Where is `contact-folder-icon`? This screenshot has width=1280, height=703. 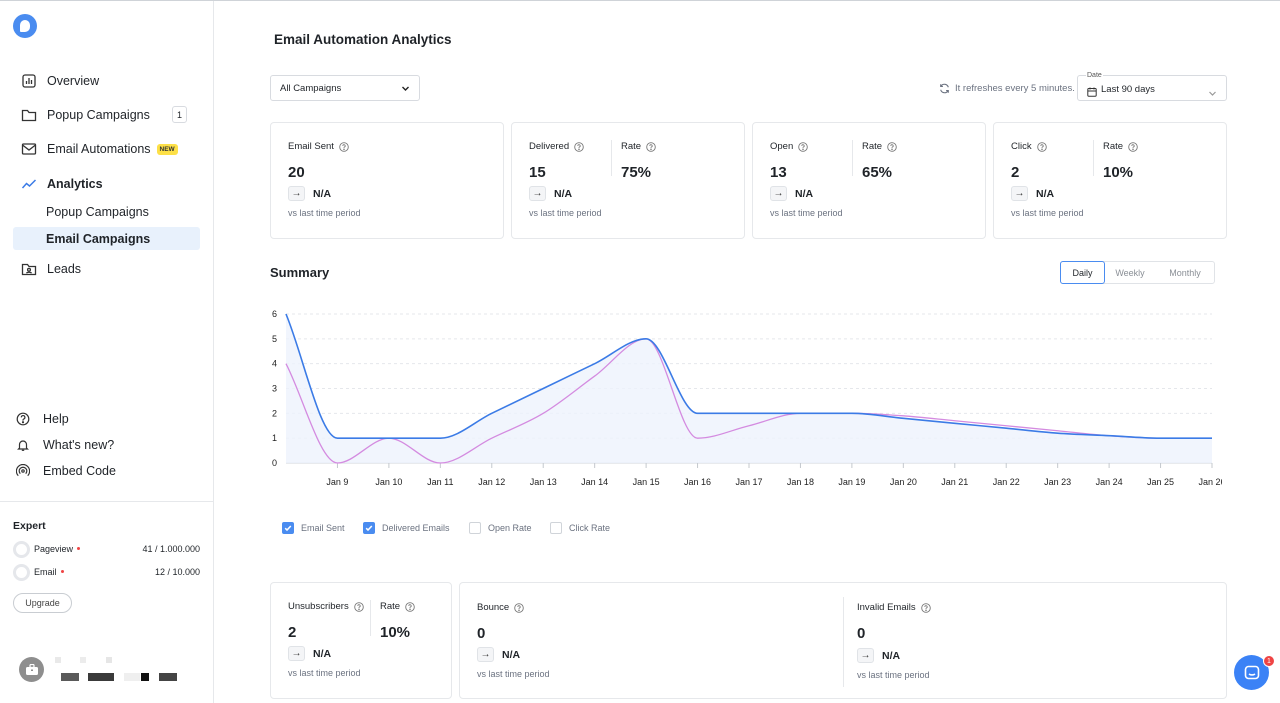 contact-folder-icon is located at coordinates (29, 269).